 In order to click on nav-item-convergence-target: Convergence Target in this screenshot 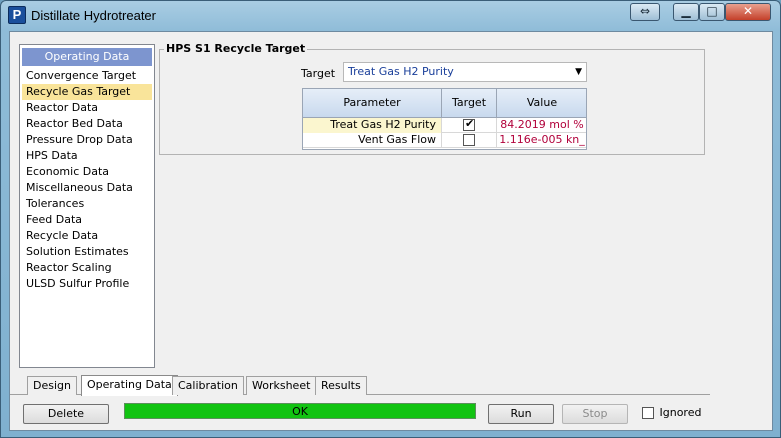, I will do `click(87, 76)`.